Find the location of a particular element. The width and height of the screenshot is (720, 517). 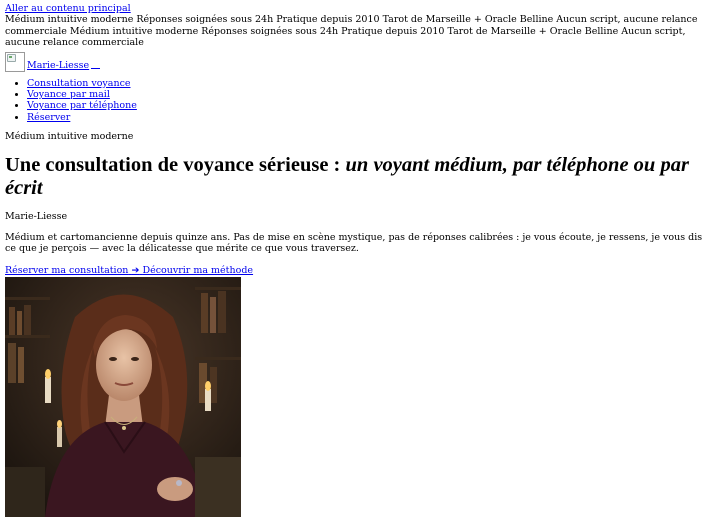

nav-link-consultation: Consultation voyance is located at coordinates (79, 83).